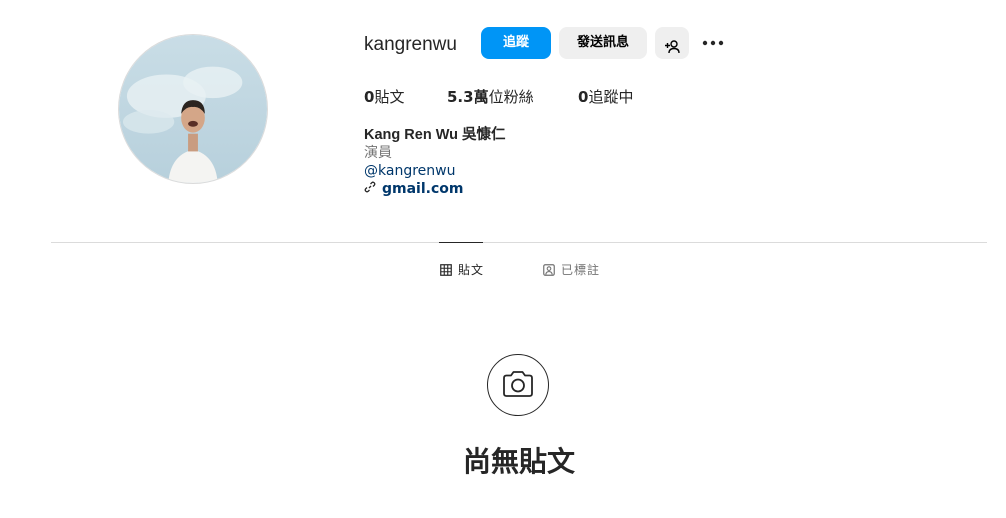 This screenshot has height=518, width=1006. Describe the element at coordinates (378, 153) in the screenshot. I see `bio-category: 演員` at that location.